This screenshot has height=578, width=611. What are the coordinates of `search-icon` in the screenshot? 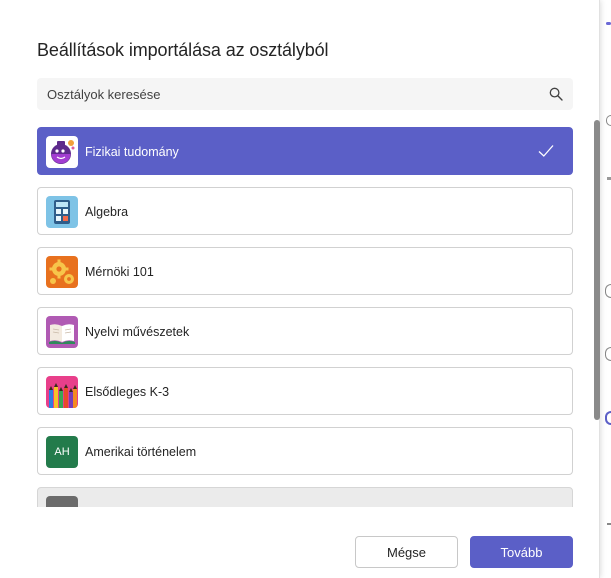 It's located at (556, 94).